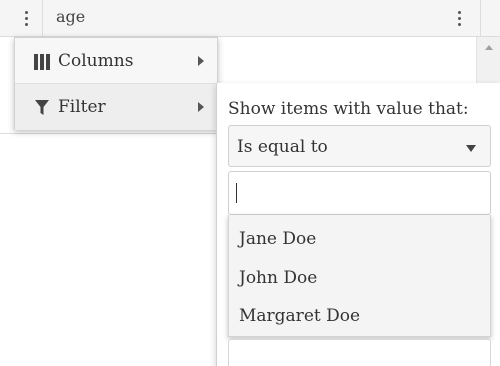 This screenshot has height=366, width=500. What do you see at coordinates (480, 18) in the screenshot?
I see `header-divider` at bounding box center [480, 18].